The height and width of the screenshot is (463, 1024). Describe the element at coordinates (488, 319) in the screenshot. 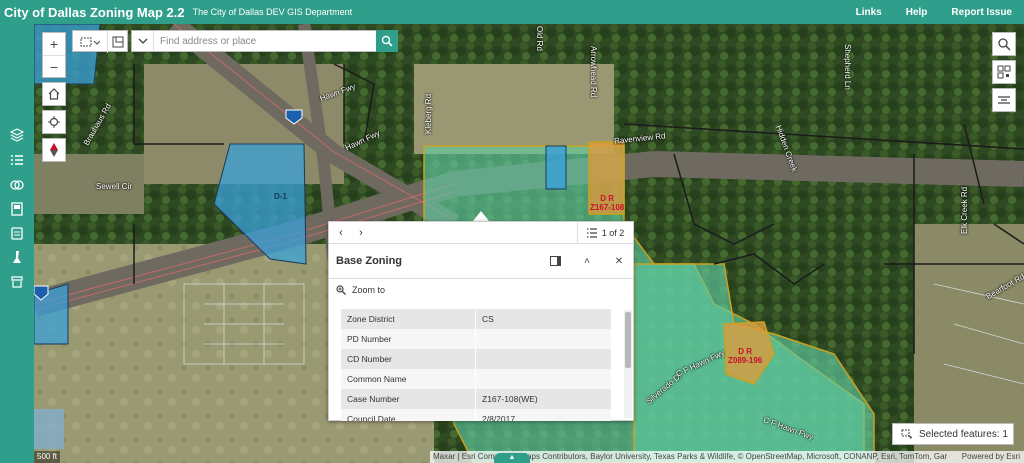

I see `attribute-value: CS` at that location.